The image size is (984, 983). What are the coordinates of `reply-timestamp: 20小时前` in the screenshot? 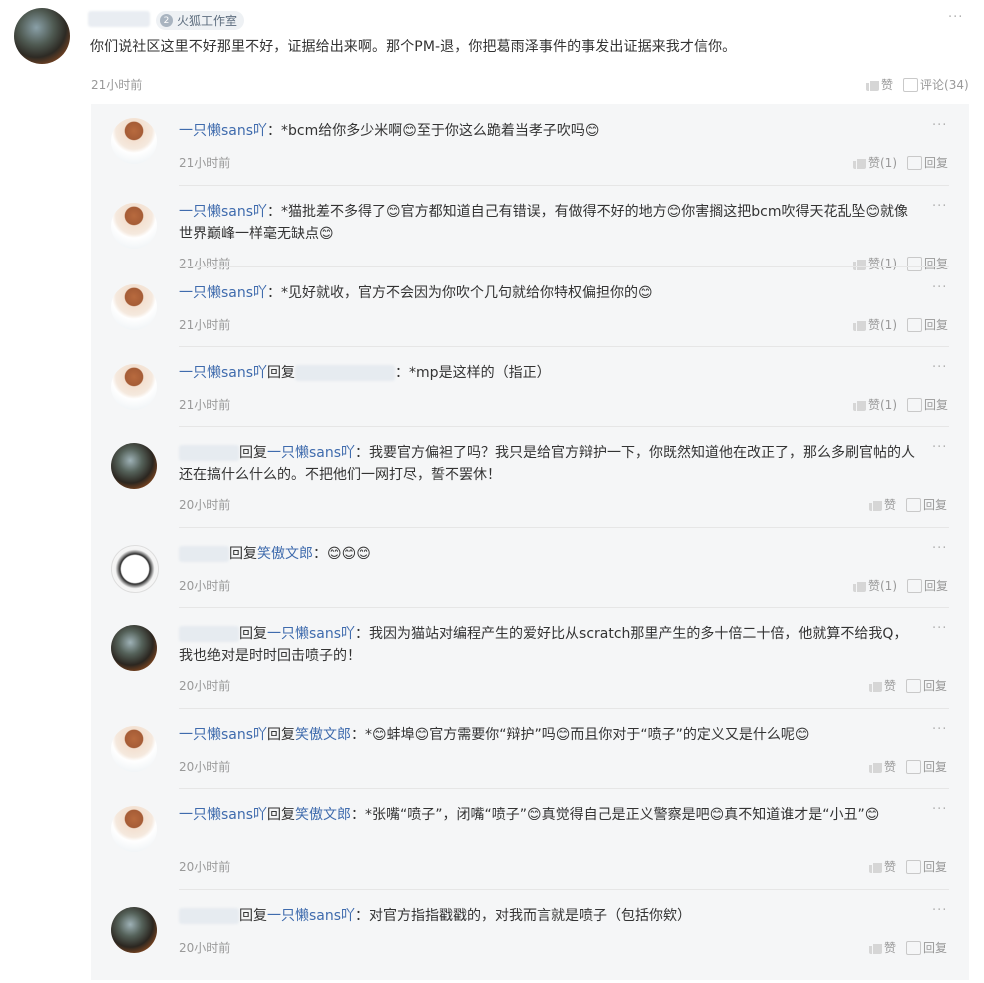 It's located at (205, 867).